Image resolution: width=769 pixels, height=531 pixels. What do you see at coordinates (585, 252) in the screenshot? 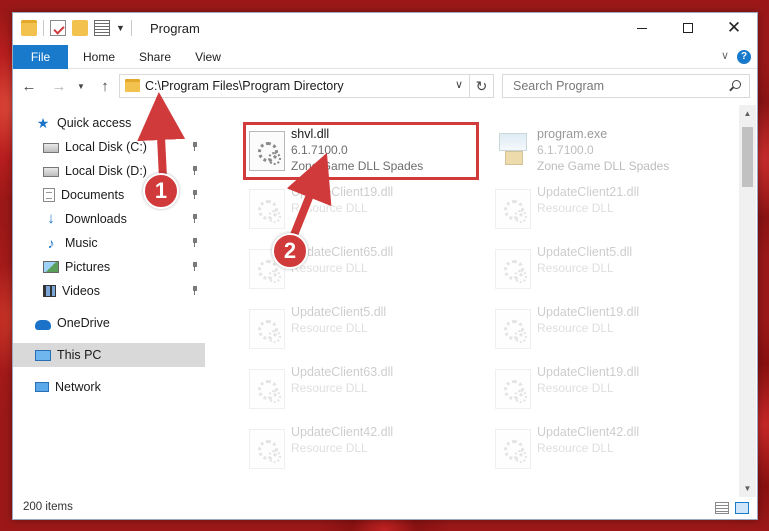
I see `file-name: UpdateClient5.dll` at bounding box center [585, 252].